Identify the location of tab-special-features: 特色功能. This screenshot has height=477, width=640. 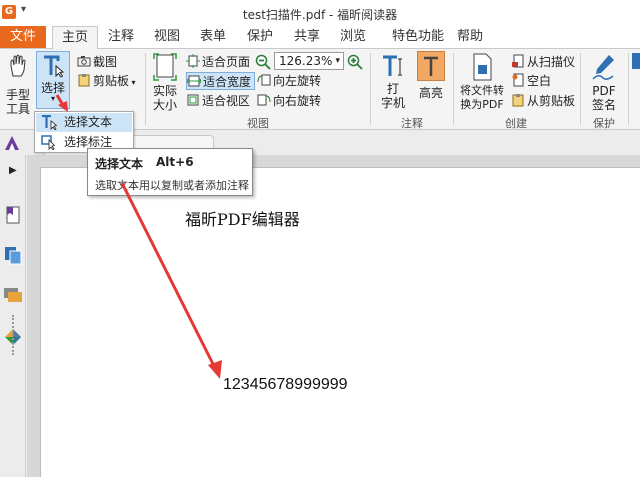
(418, 37).